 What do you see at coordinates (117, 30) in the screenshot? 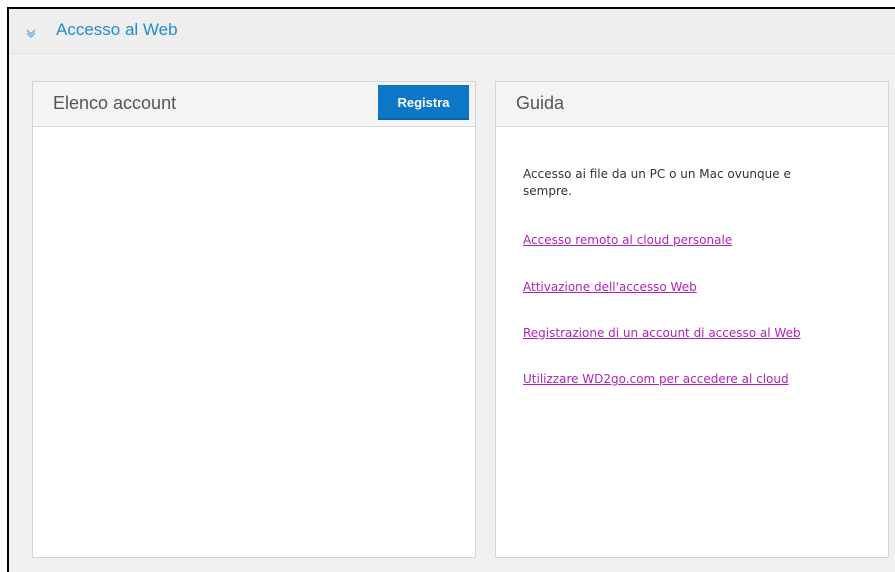
I see `section-title: Accesso al Web` at bounding box center [117, 30].